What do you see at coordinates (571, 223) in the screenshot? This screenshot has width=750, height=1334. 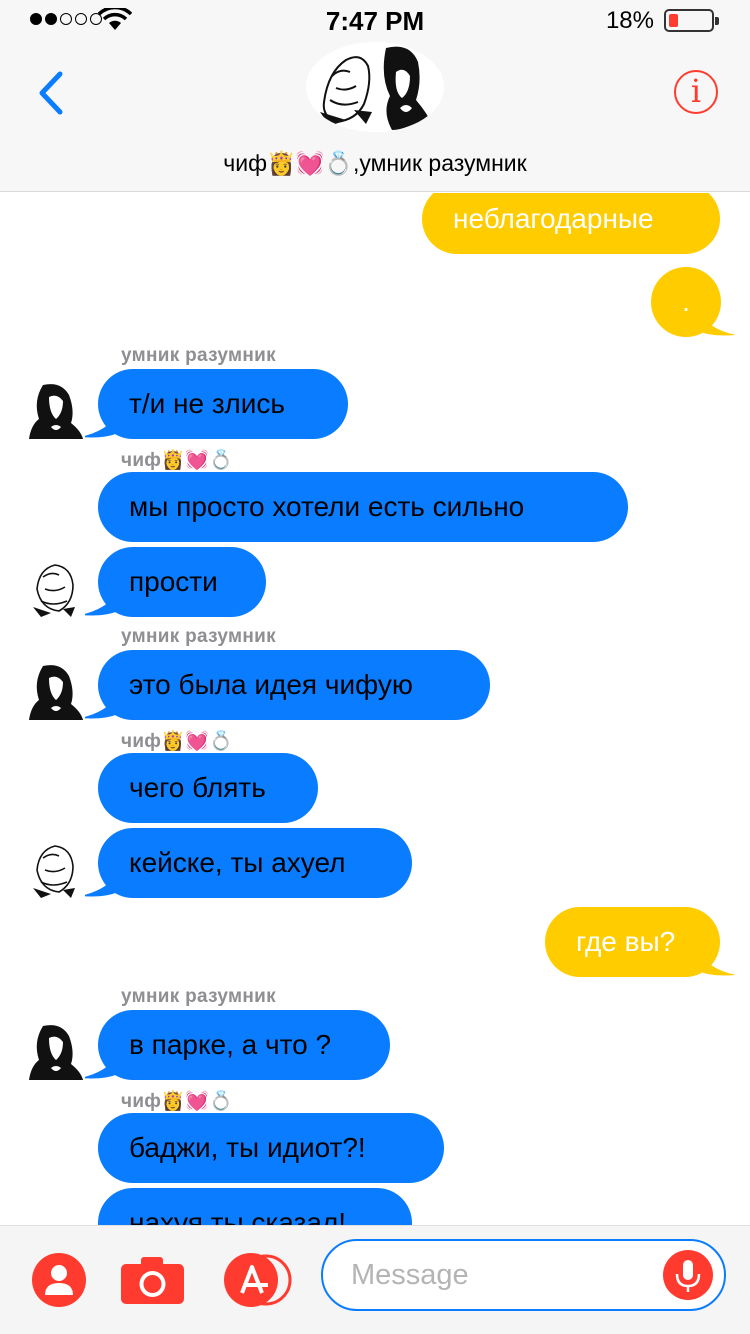 I see `outgoing-message: неблагодарные` at bounding box center [571, 223].